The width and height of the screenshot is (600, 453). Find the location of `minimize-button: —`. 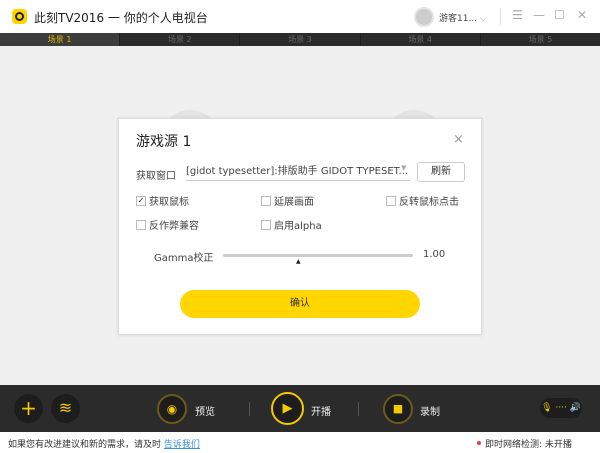

minimize-button: — is located at coordinates (539, 15).